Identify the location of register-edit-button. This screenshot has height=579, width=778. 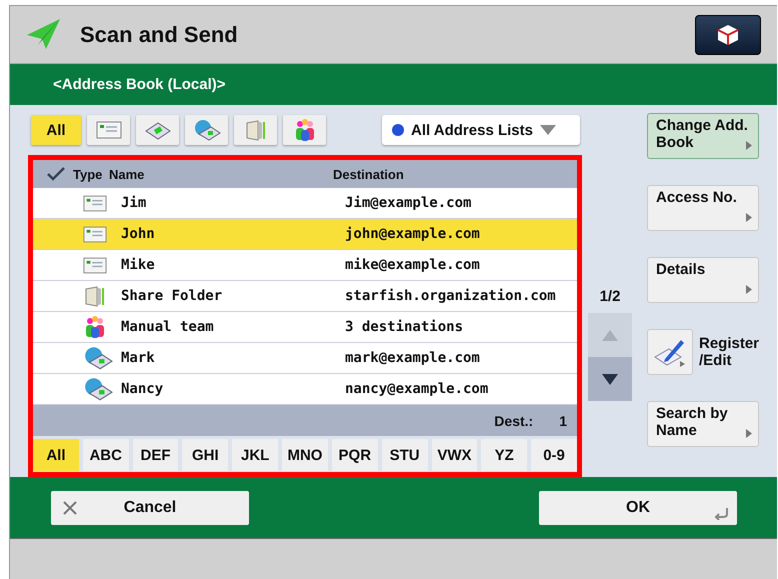
(670, 352).